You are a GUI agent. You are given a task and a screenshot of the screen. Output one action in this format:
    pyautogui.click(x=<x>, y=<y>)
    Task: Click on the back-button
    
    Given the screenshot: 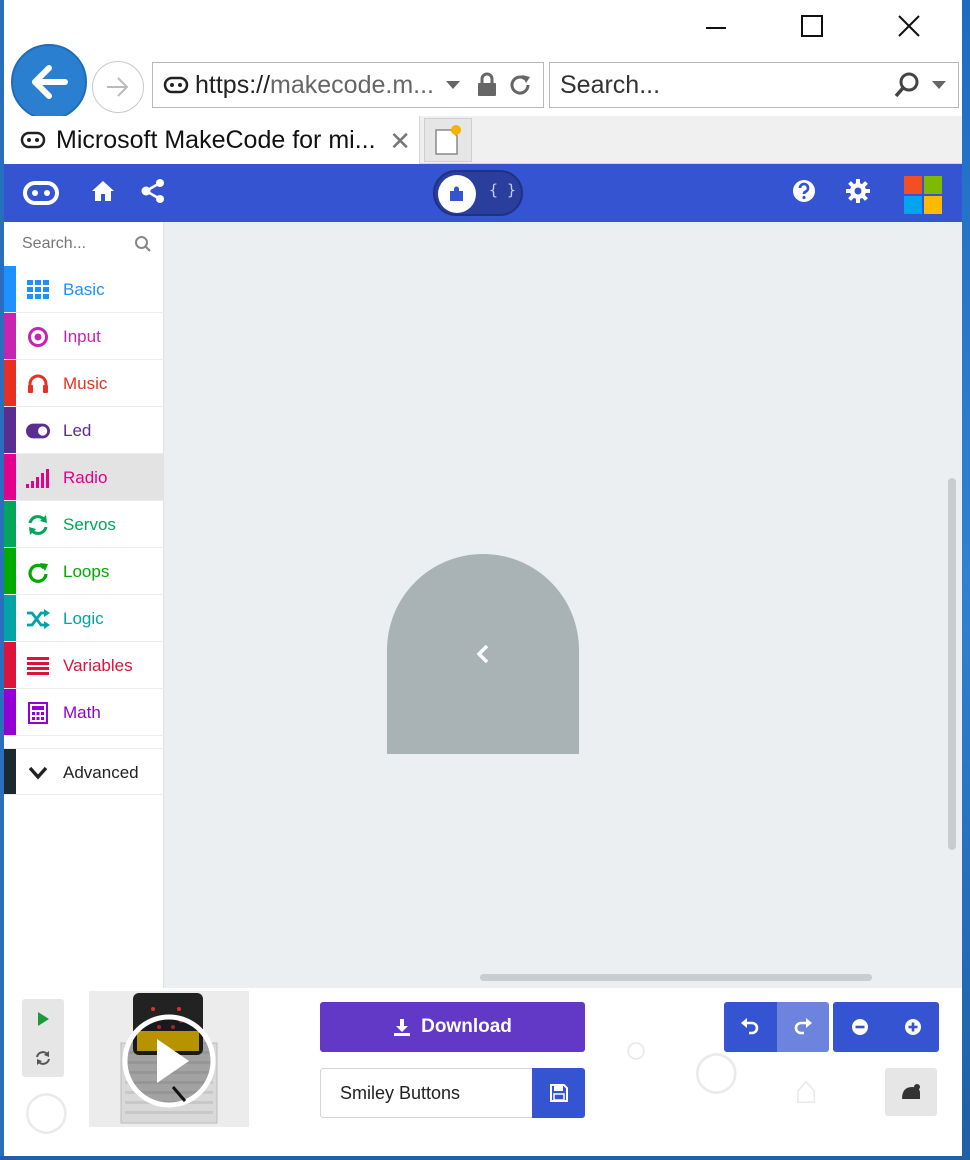 What is the action you would take?
    pyautogui.click(x=49, y=82)
    